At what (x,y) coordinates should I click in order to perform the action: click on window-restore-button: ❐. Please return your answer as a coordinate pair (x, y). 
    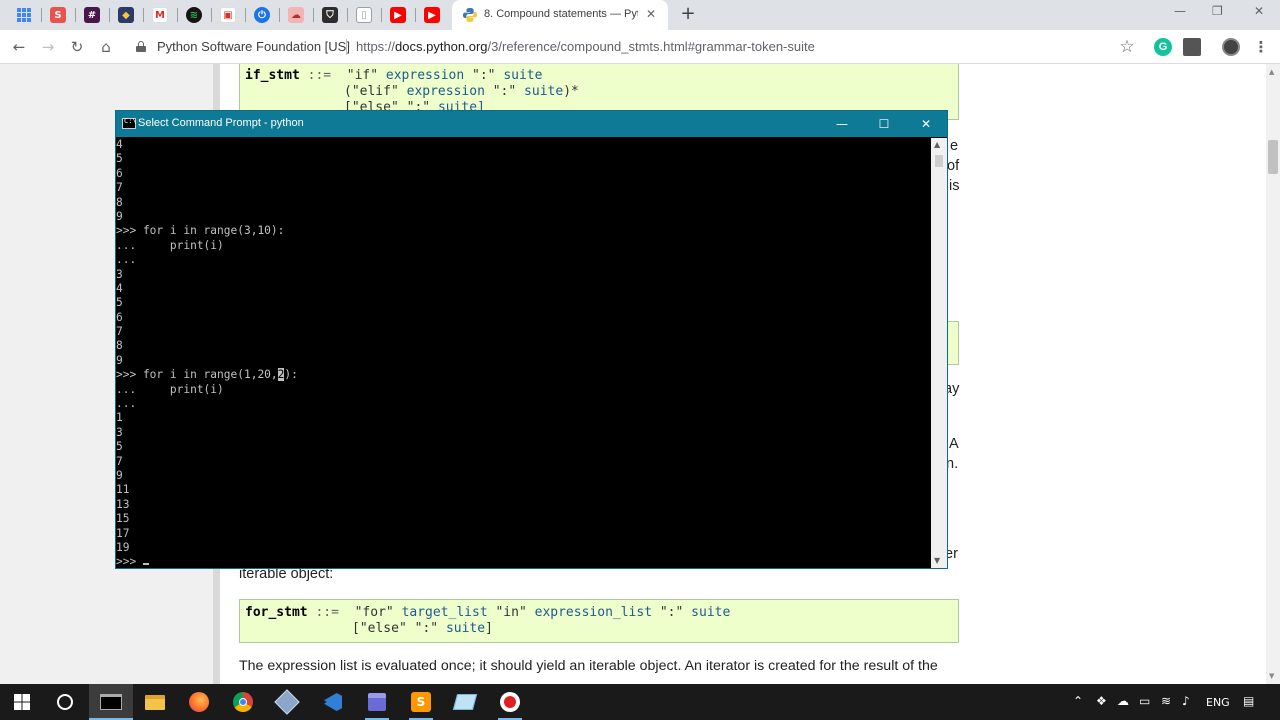
    Looking at the image, I should click on (1217, 11).